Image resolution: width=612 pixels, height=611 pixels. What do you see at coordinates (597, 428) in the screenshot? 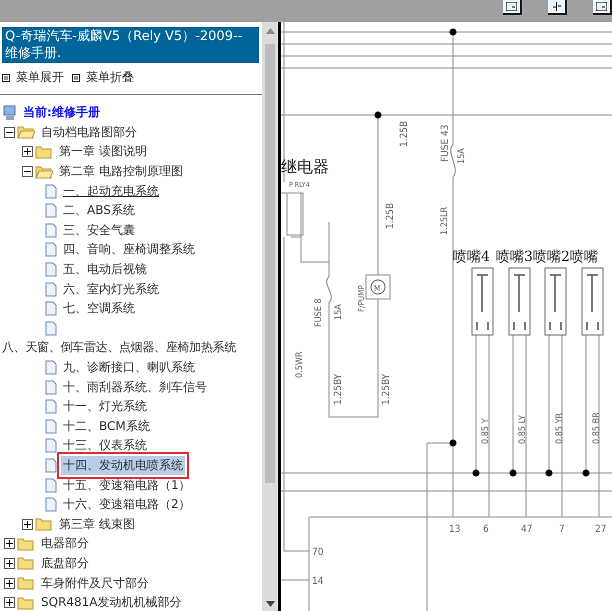
I see `wire-label: 0.85 BR` at bounding box center [597, 428].